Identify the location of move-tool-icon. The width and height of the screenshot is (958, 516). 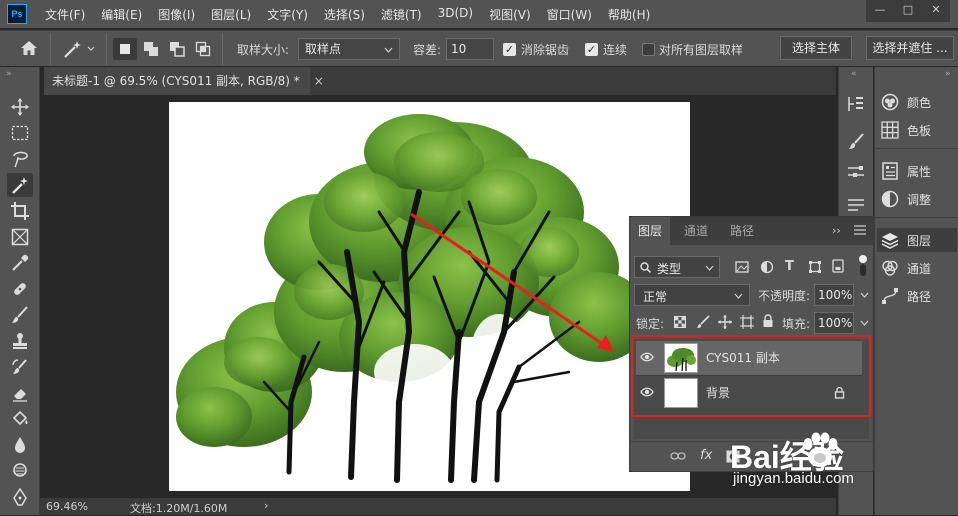
(20, 107).